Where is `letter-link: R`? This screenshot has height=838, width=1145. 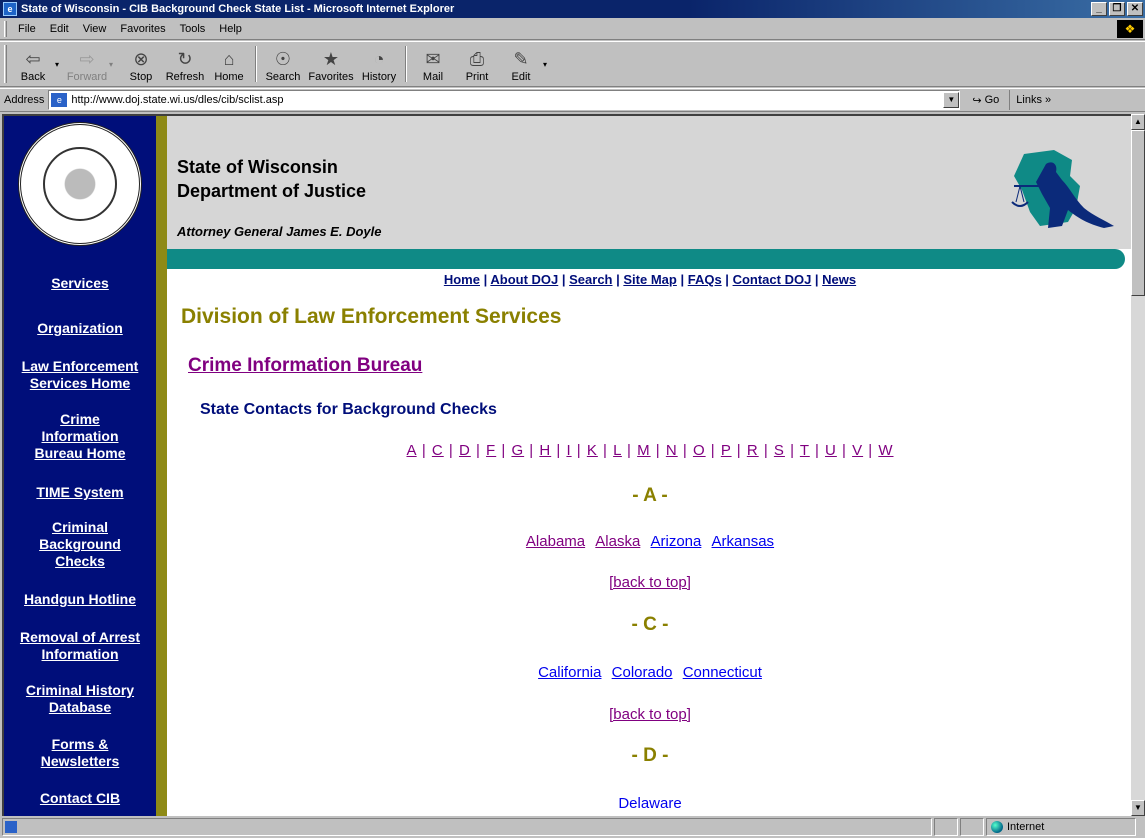
letter-link: R is located at coordinates (753, 450).